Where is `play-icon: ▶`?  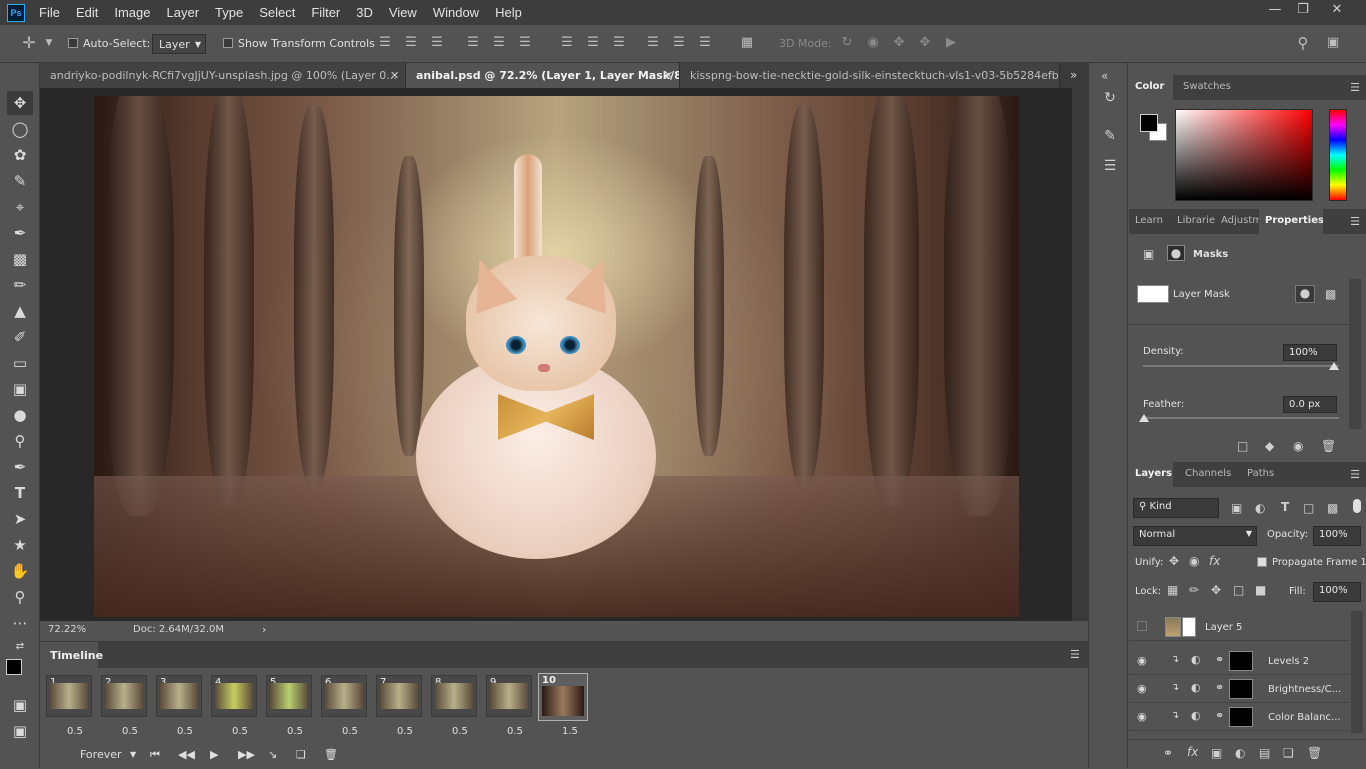
play-icon: ▶ is located at coordinates (214, 754).